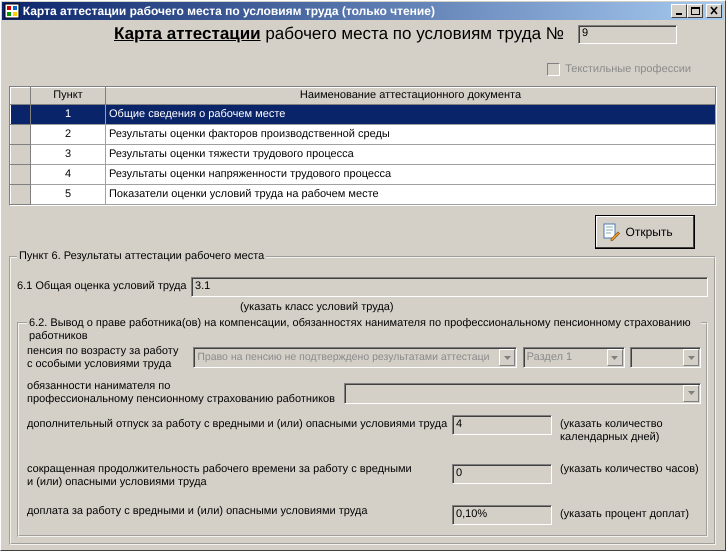 This screenshot has width=726, height=551. Describe the element at coordinates (197, 511) in the screenshot. I see `field-label: доплата за работу с вредными и (или) опасными условиями труда` at that location.